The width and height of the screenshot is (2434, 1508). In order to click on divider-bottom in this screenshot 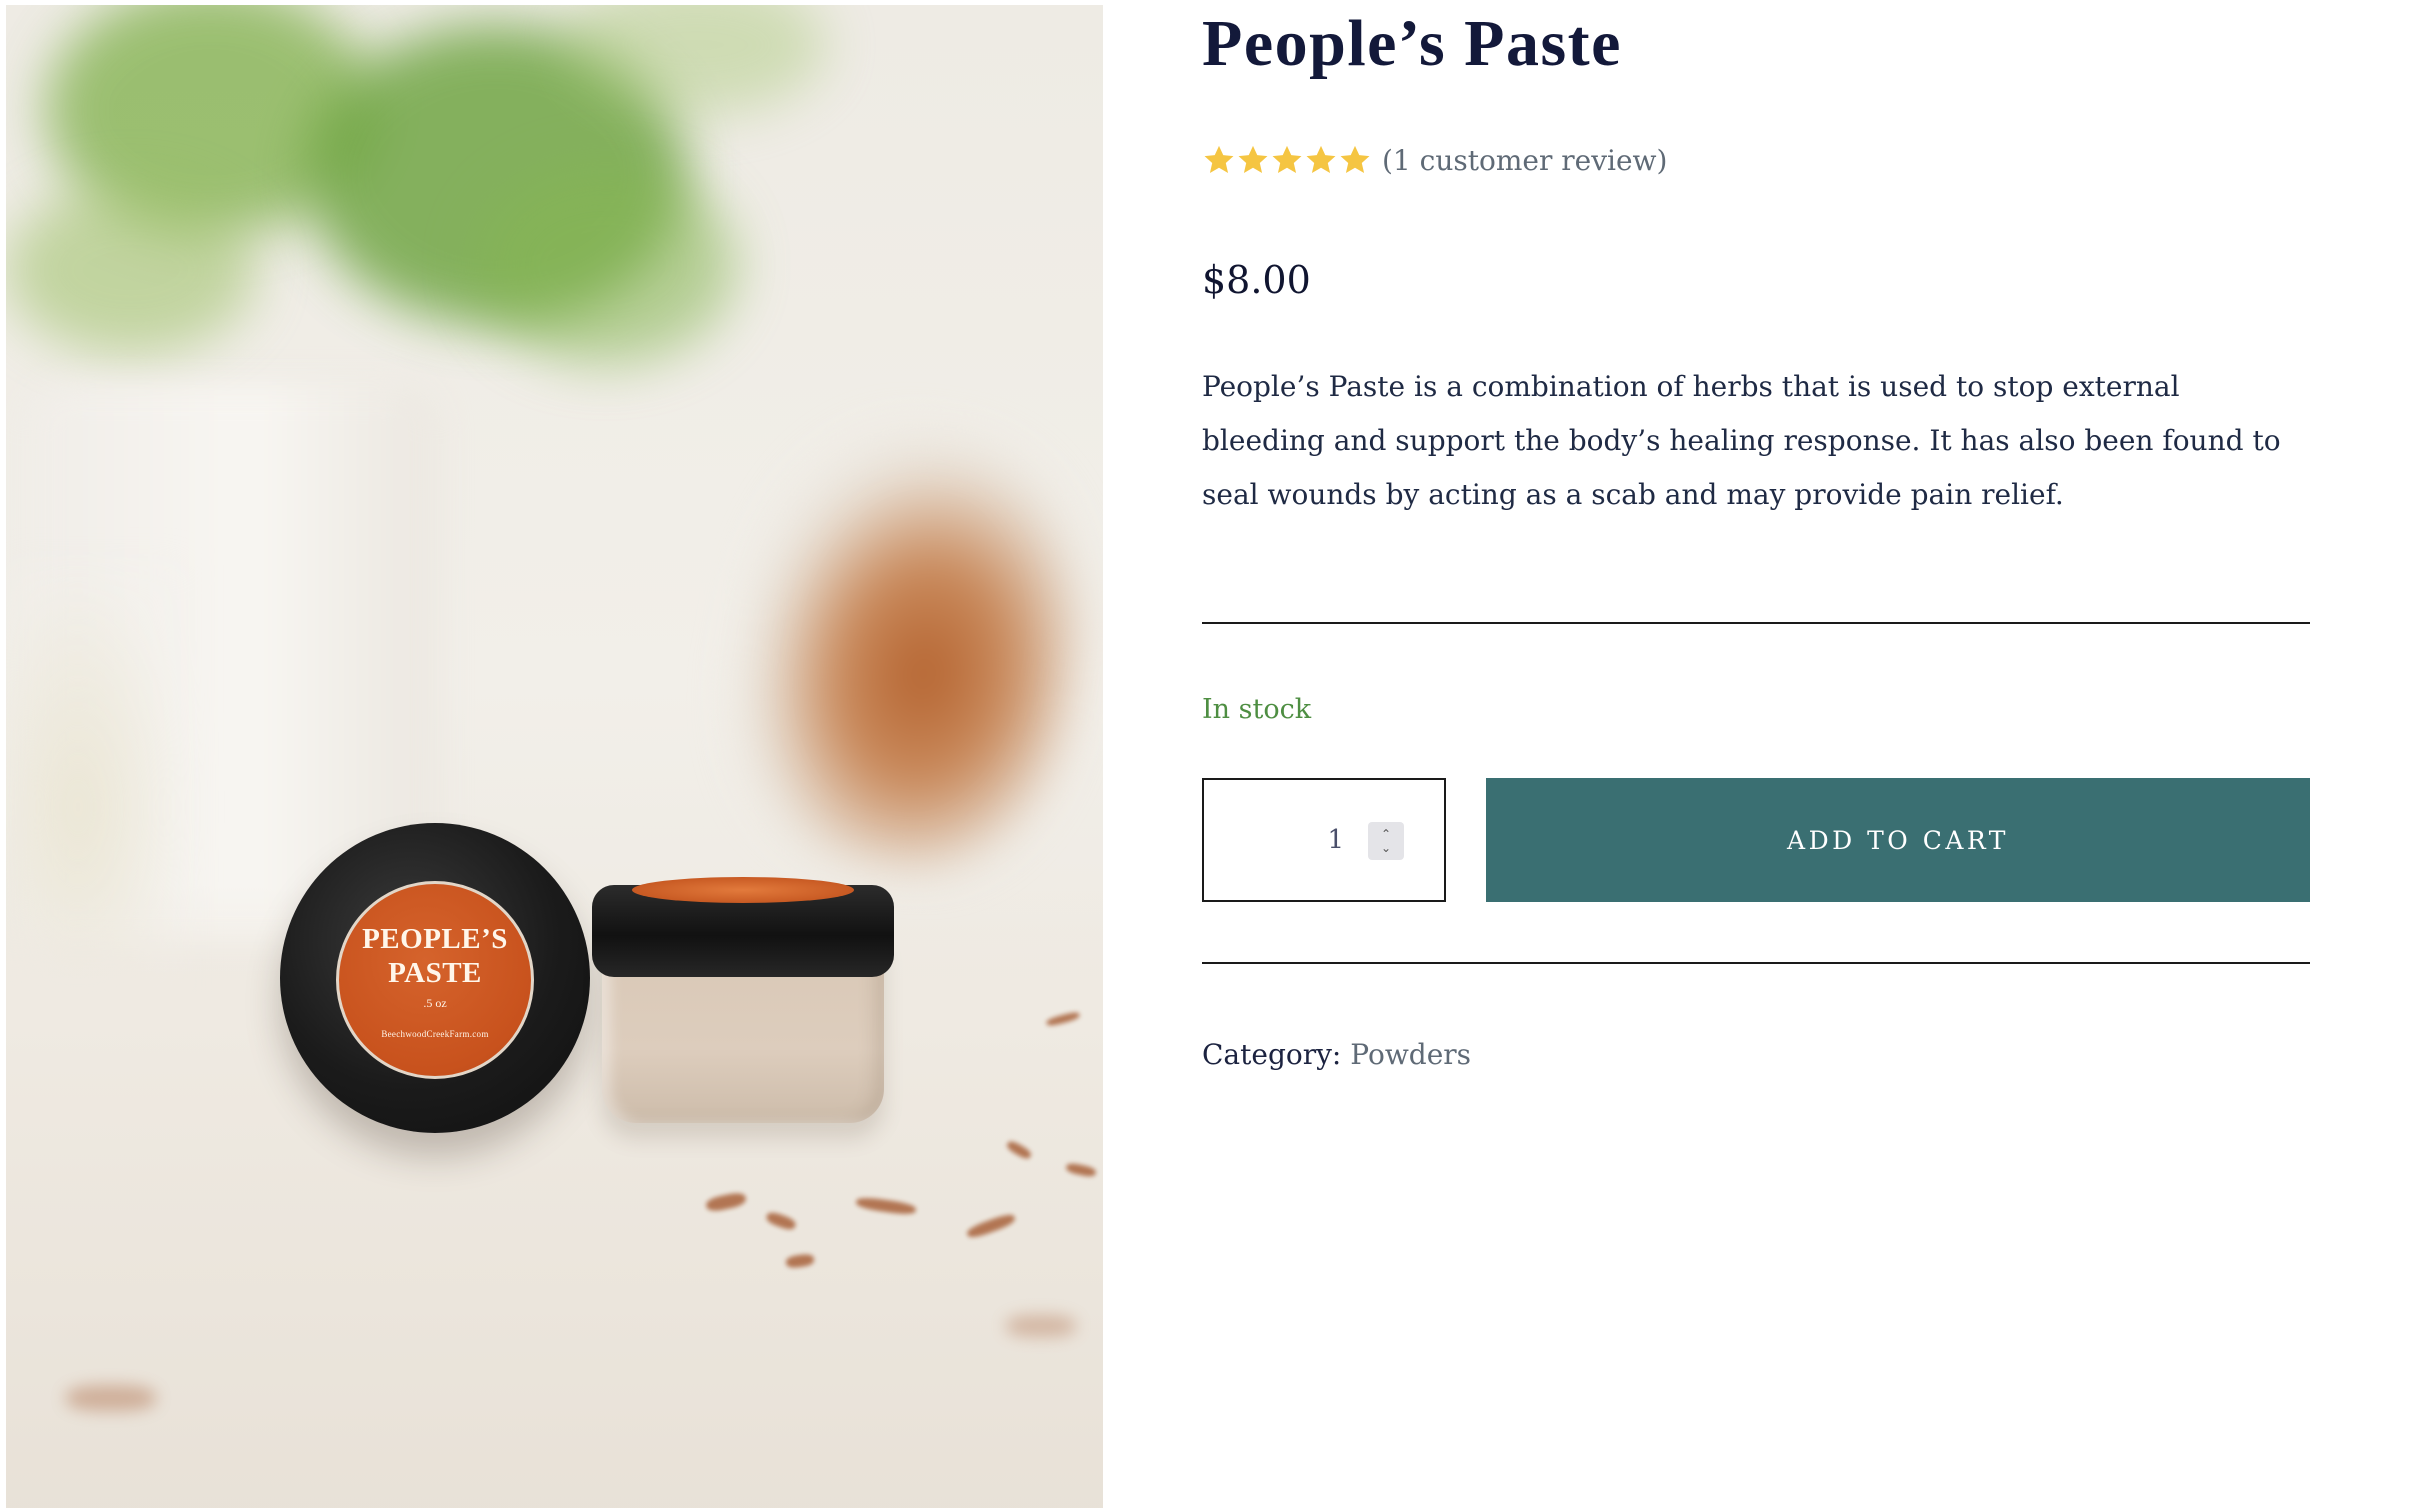, I will do `click(1756, 963)`.